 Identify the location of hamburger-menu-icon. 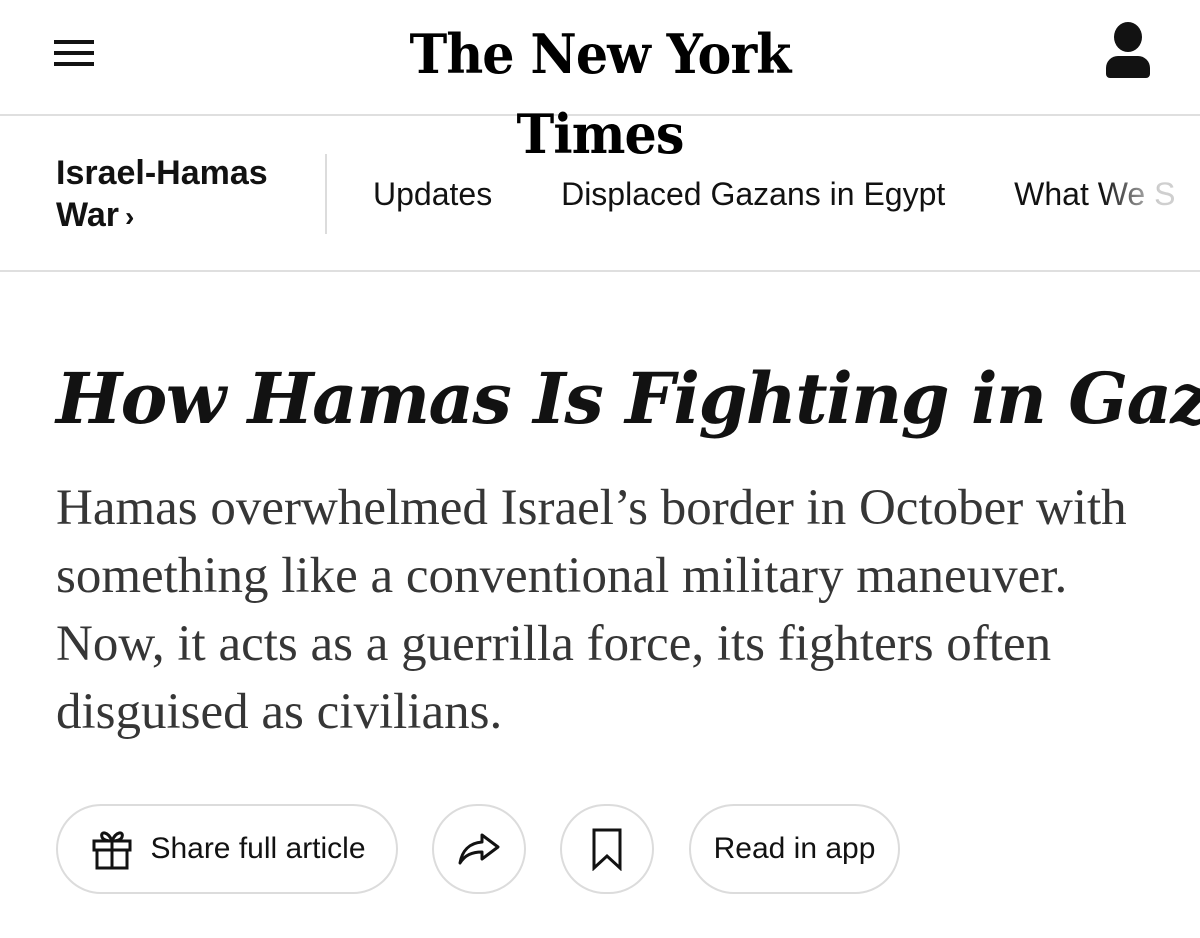
(74, 54).